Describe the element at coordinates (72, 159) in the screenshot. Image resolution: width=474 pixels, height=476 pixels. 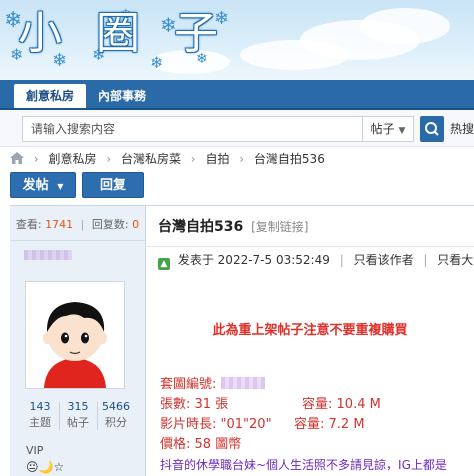
I see `breadcrumb-item: 創意私房` at that location.